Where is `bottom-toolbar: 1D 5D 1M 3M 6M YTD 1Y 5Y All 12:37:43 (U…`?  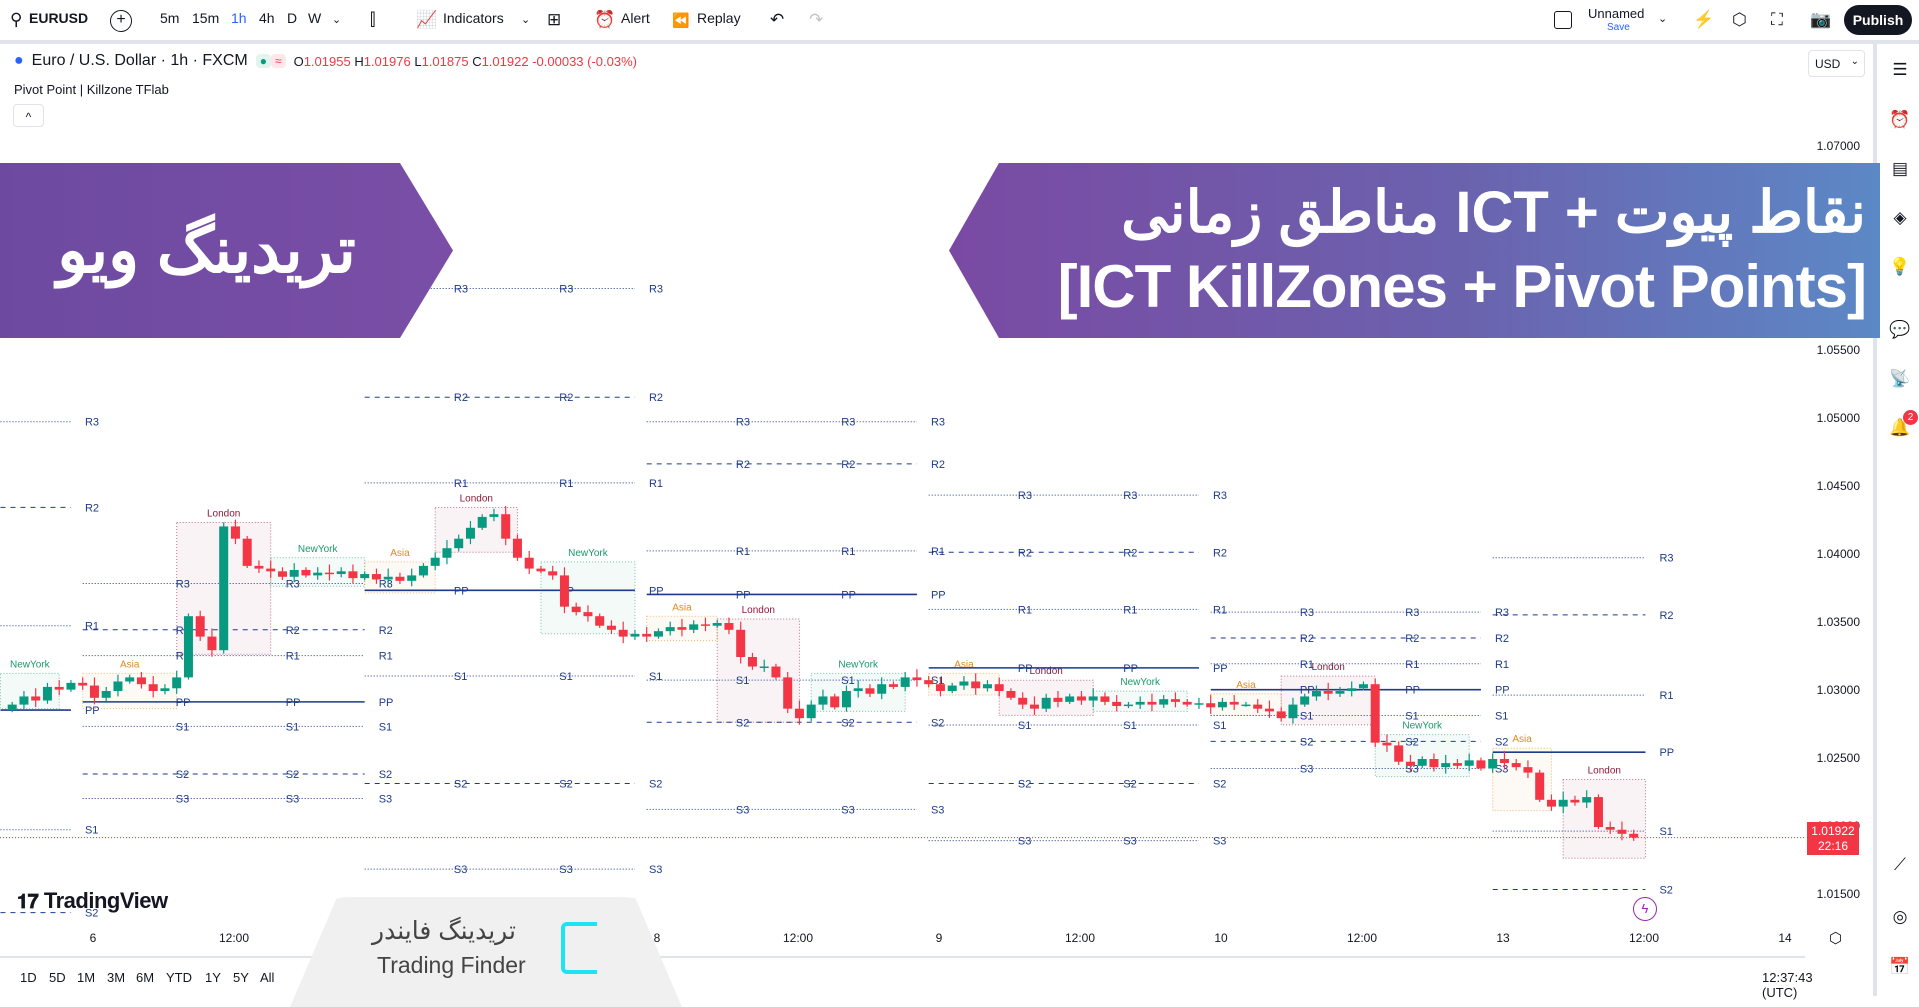
bottom-toolbar: 1D 5D 1M 3M 6M YTD 1Y 5Y All 12:37:43 (U… is located at coordinates (906, 978).